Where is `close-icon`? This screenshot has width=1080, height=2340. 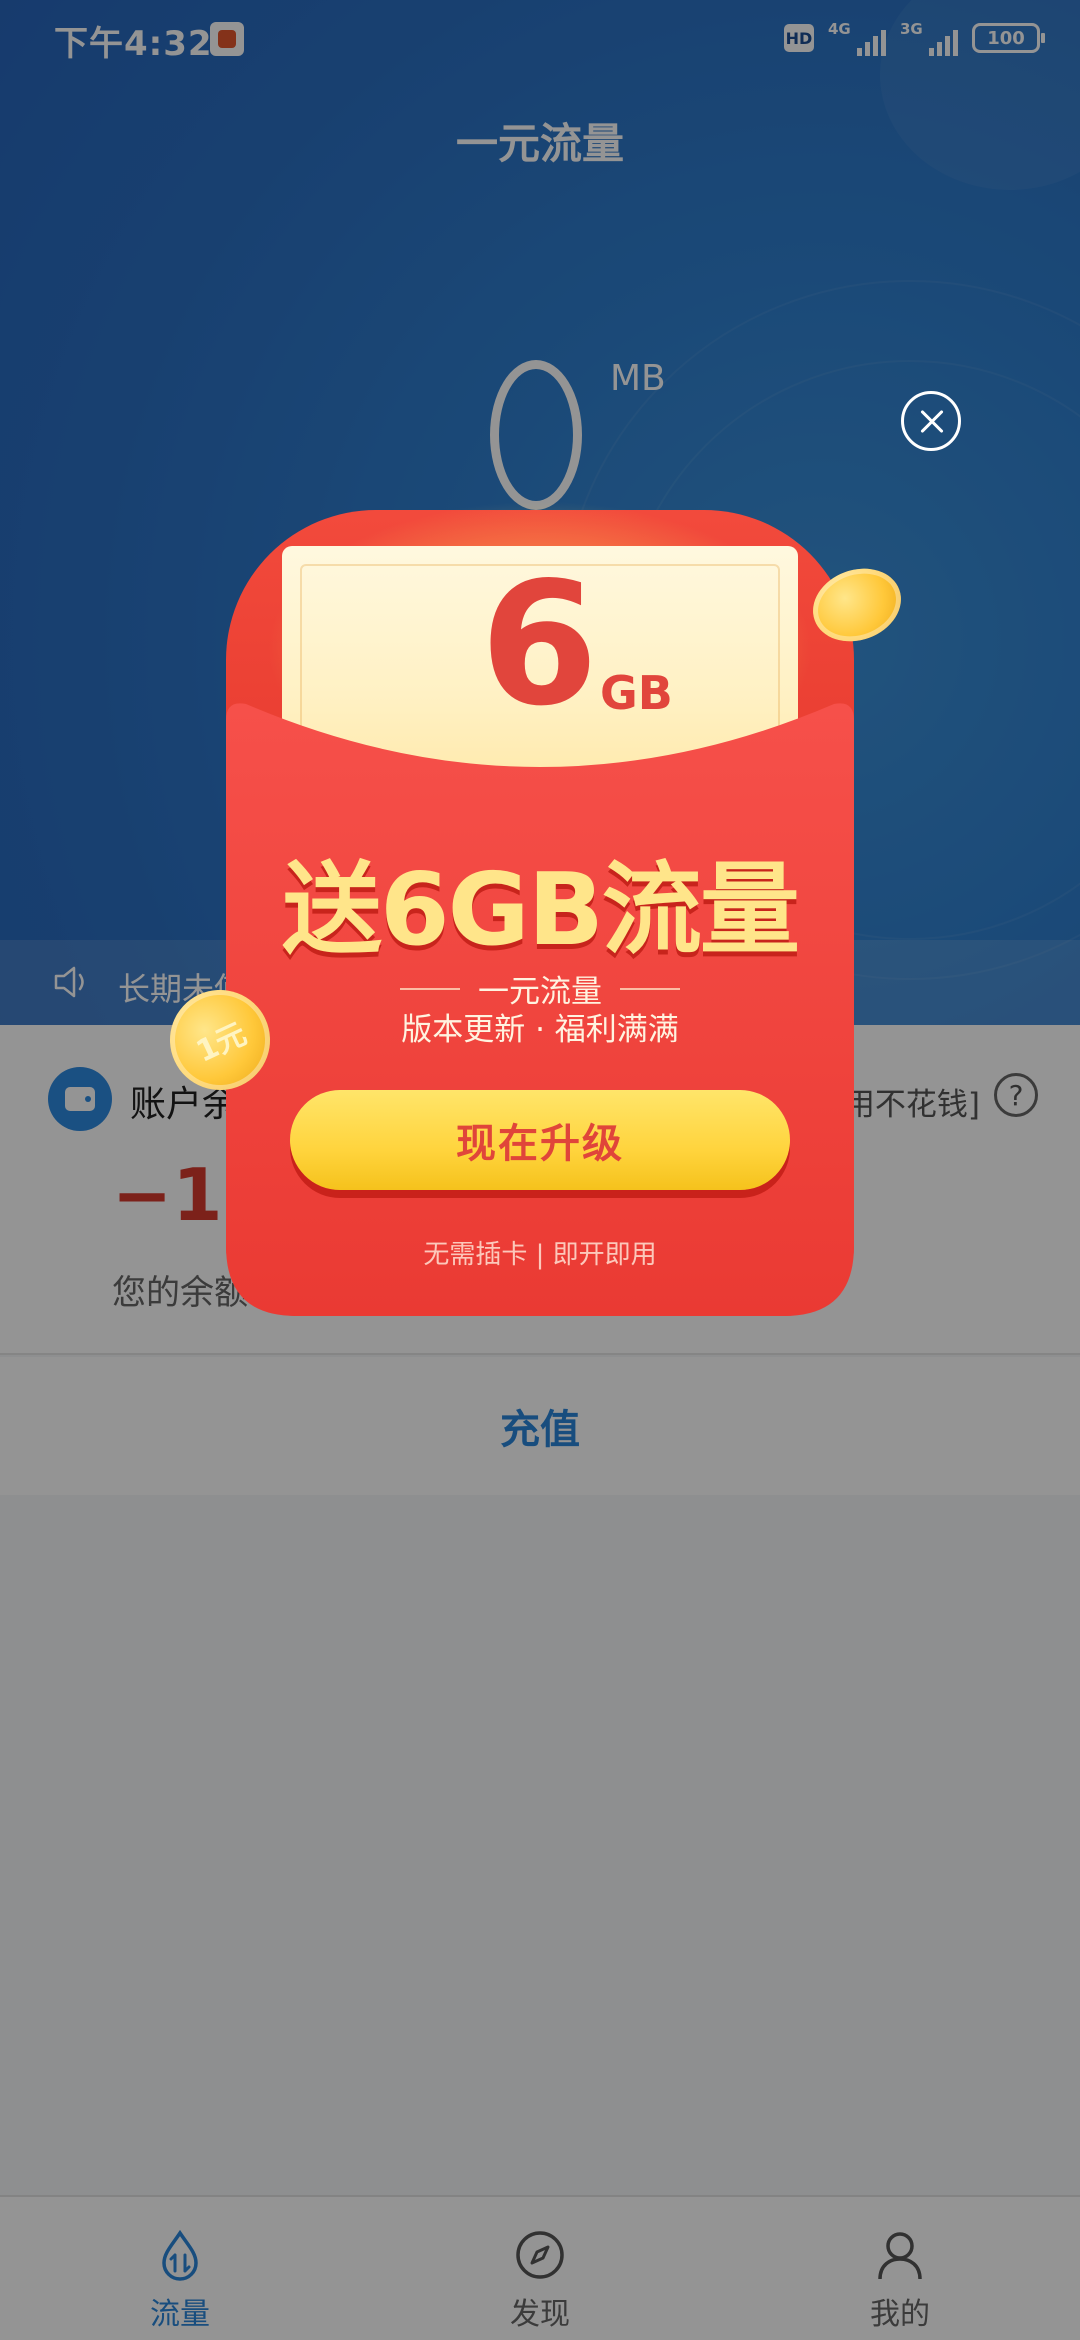 close-icon is located at coordinates (931, 421).